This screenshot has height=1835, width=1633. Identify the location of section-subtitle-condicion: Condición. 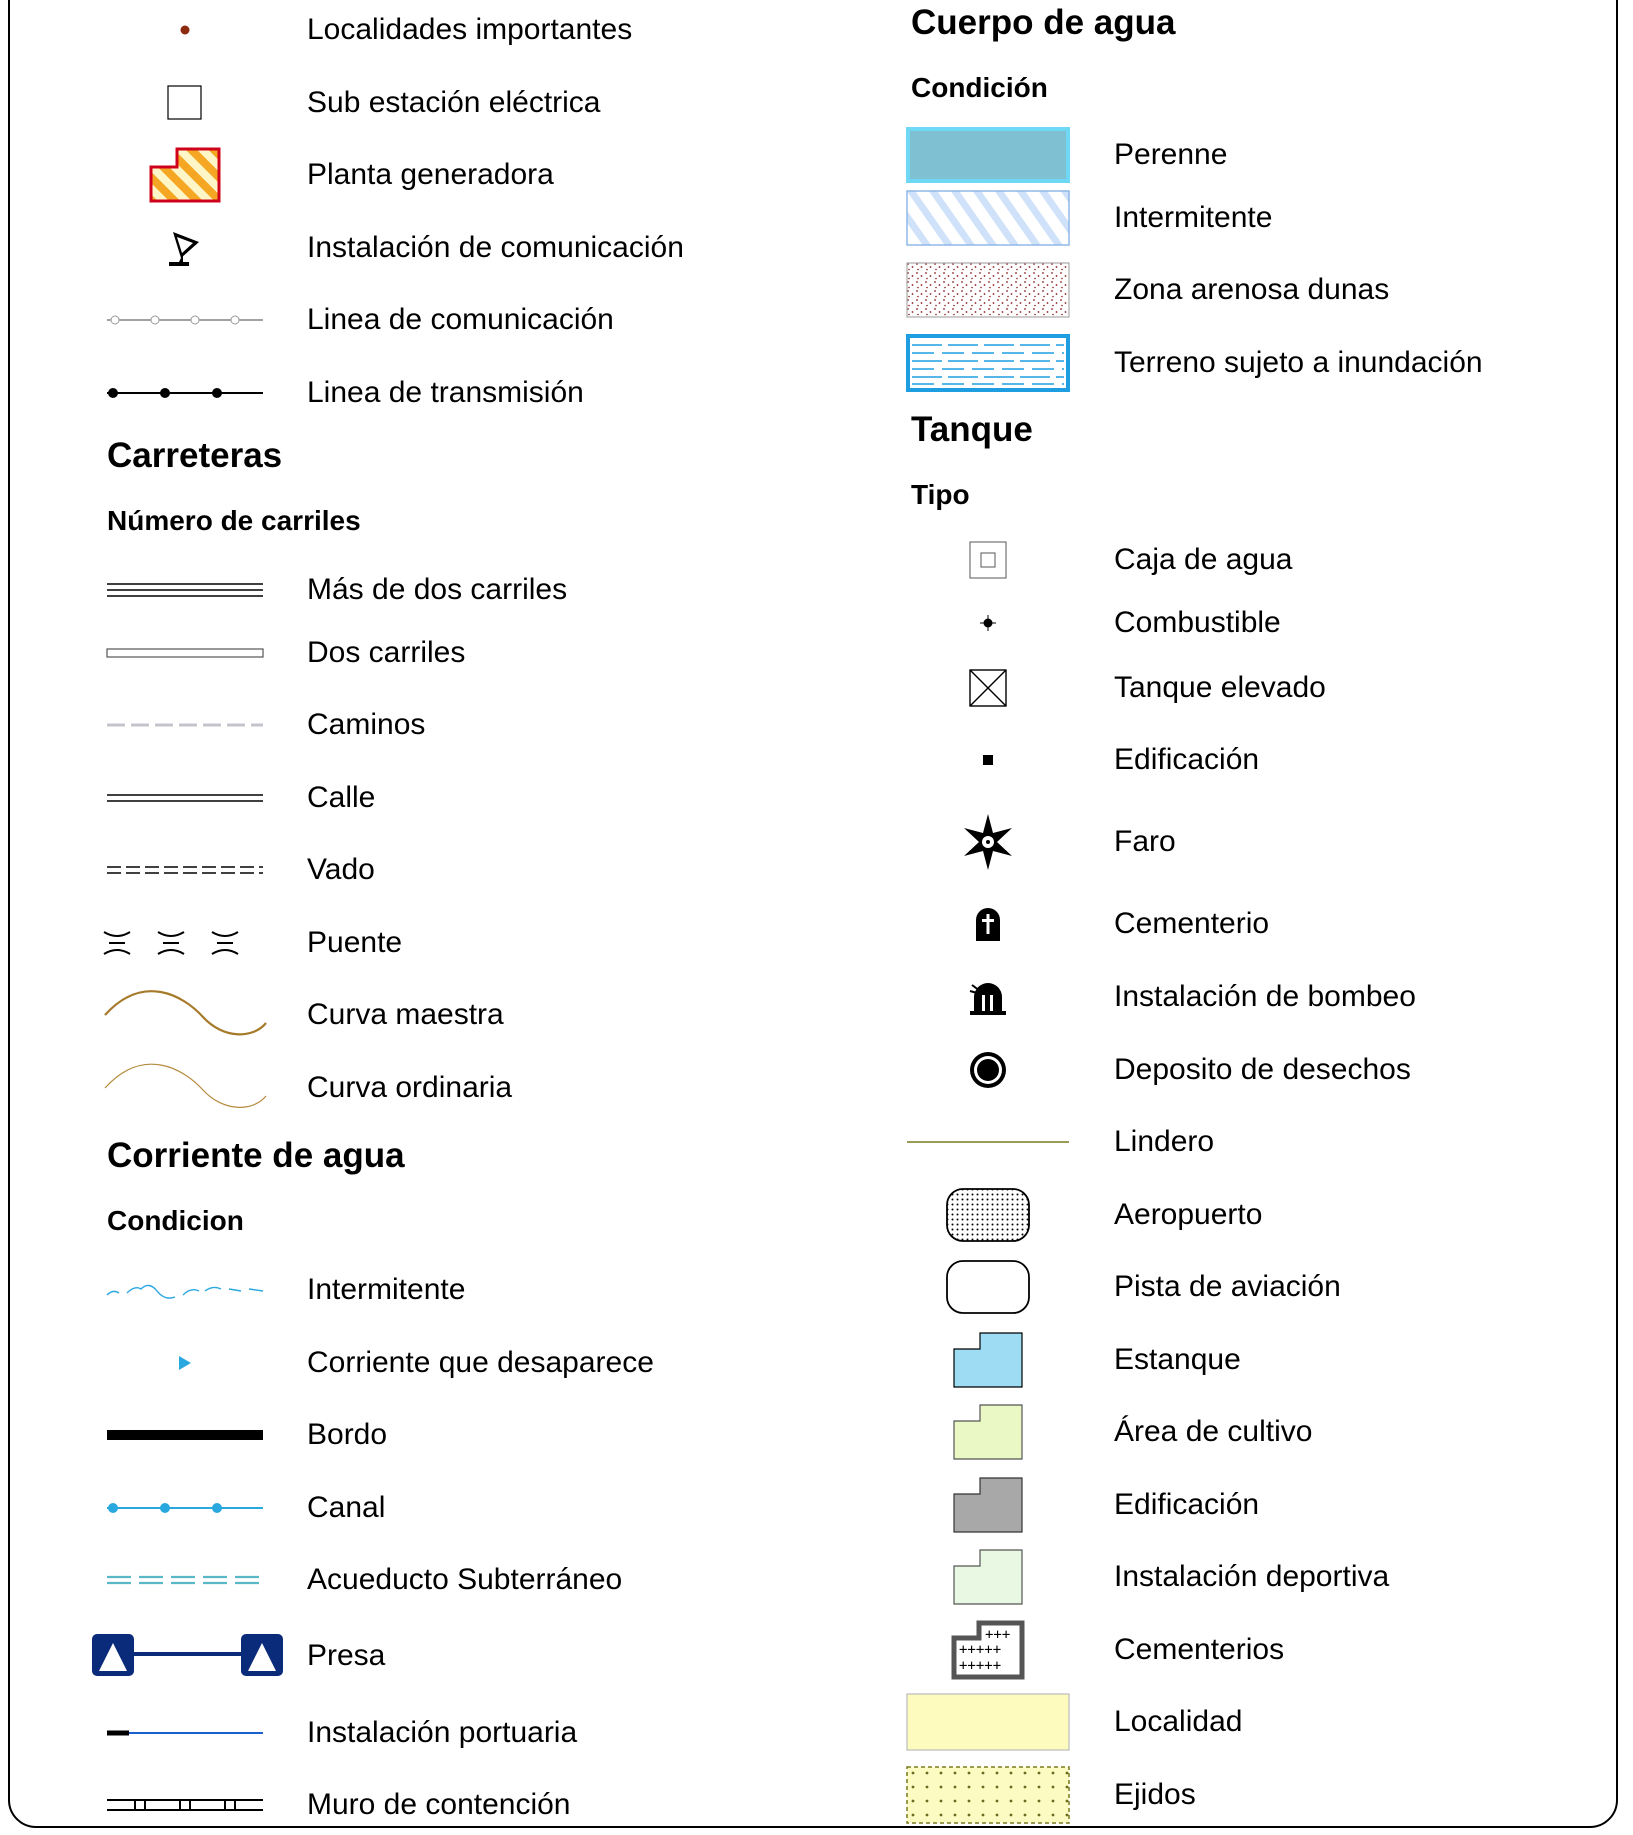
(979, 87).